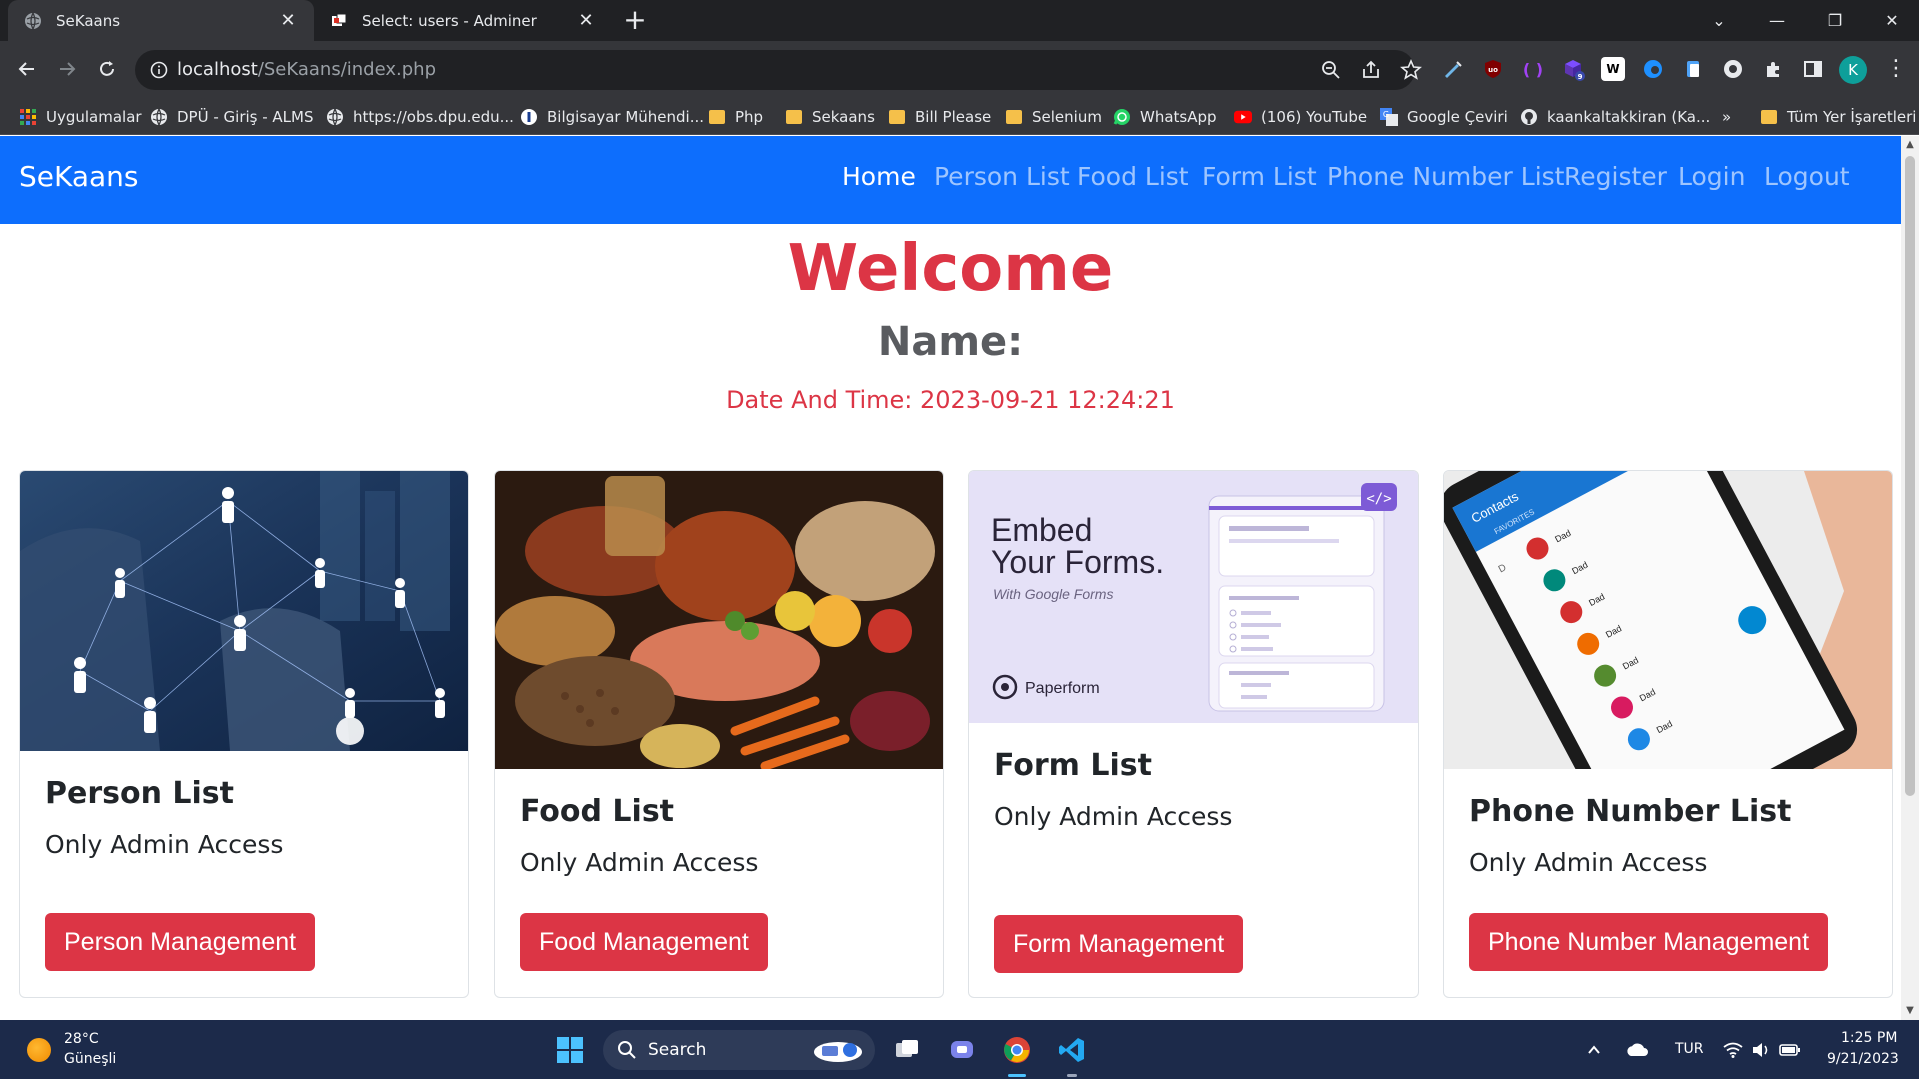 The width and height of the screenshot is (1919, 1079). I want to click on pen-extension-icon, so click(1452, 69).